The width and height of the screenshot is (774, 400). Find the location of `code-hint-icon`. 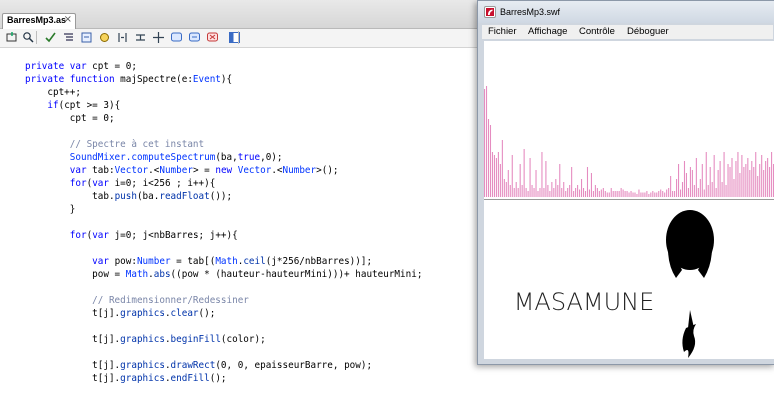

code-hint-icon is located at coordinates (86, 37).